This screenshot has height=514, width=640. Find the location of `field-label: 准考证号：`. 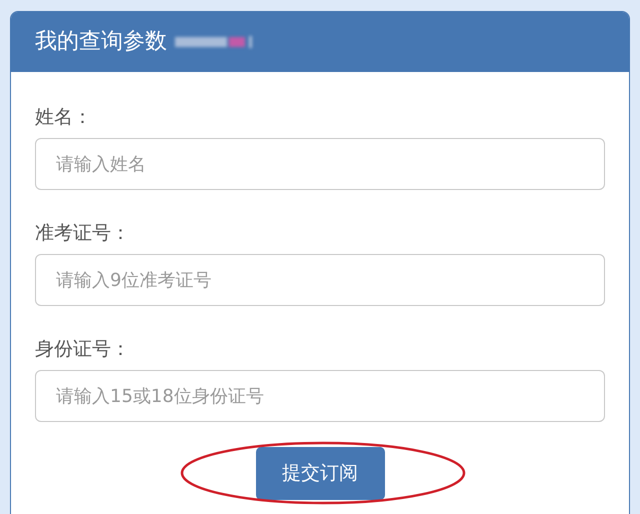

field-label: 准考证号： is located at coordinates (82, 233).